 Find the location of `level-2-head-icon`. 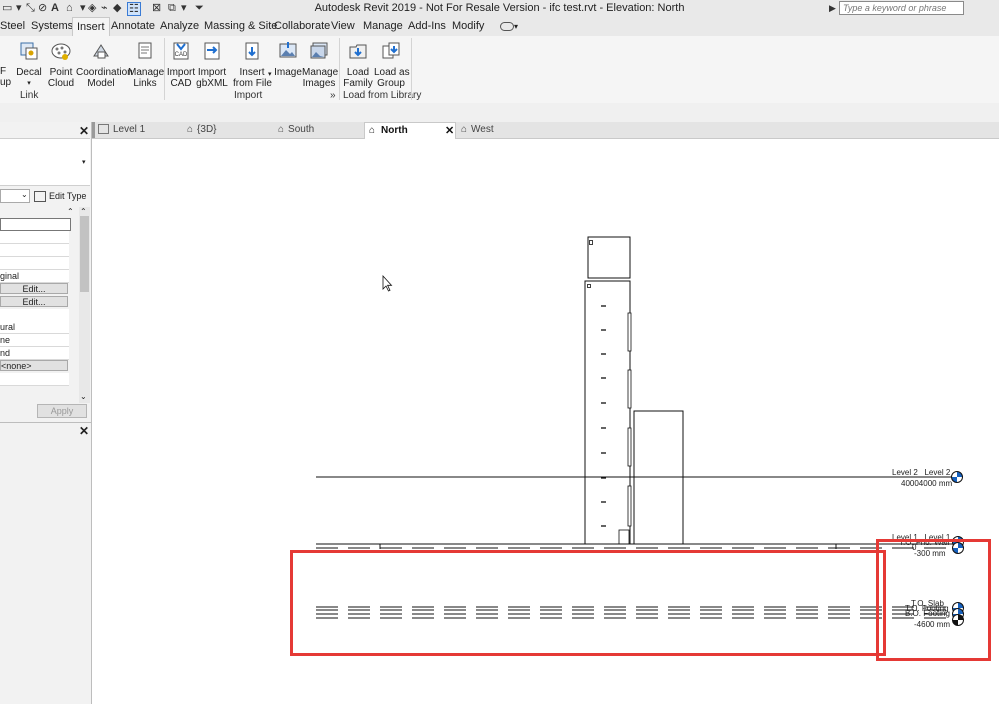

level-2-head-icon is located at coordinates (957, 477).